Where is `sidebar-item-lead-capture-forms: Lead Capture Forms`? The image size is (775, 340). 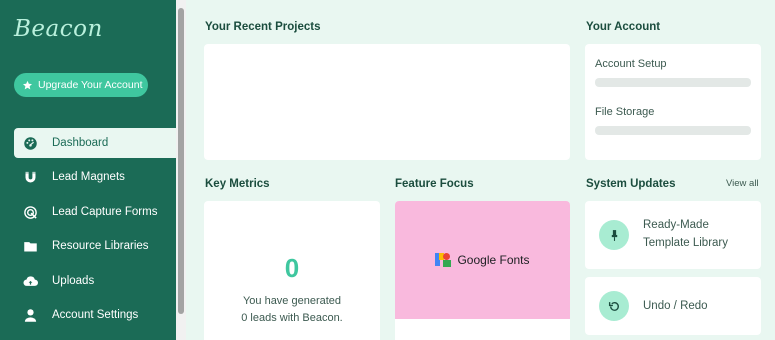
sidebar-item-lead-capture-forms: Lead Capture Forms is located at coordinates (95, 212).